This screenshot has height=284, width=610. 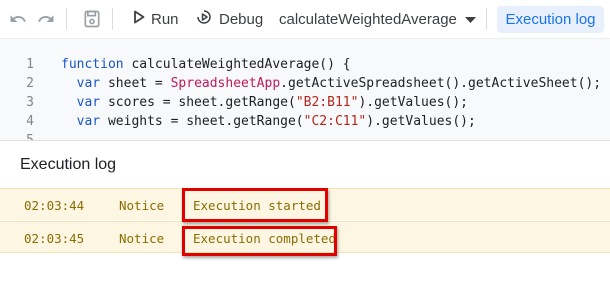 I want to click on code-text: function calculateWeightedAverage() {, so click(x=206, y=64).